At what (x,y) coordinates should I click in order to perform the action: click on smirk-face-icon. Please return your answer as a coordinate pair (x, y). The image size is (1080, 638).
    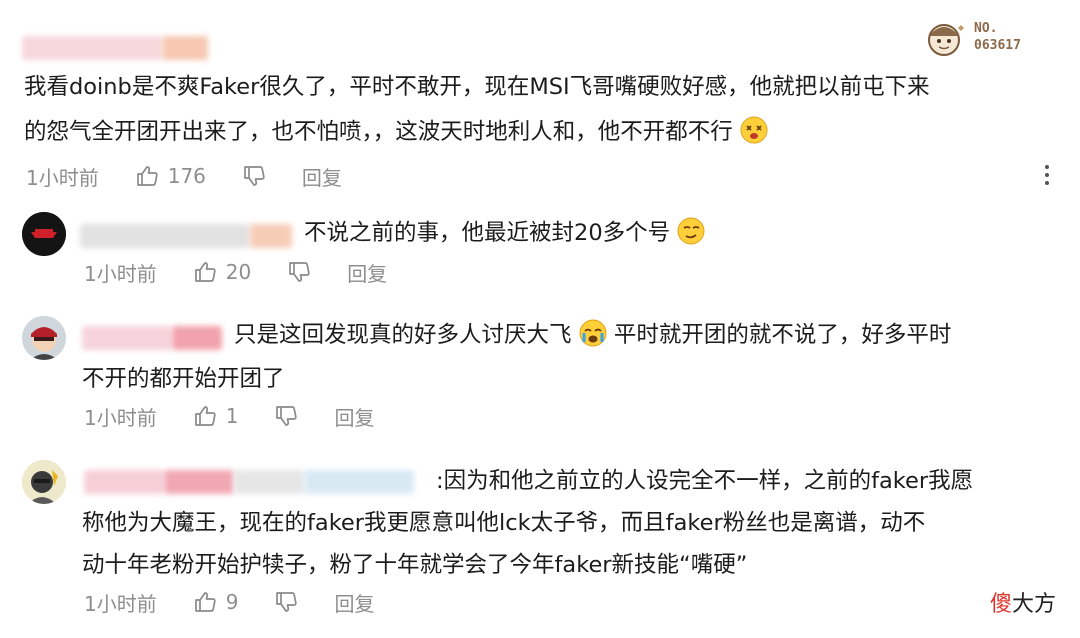
    Looking at the image, I should click on (691, 231).